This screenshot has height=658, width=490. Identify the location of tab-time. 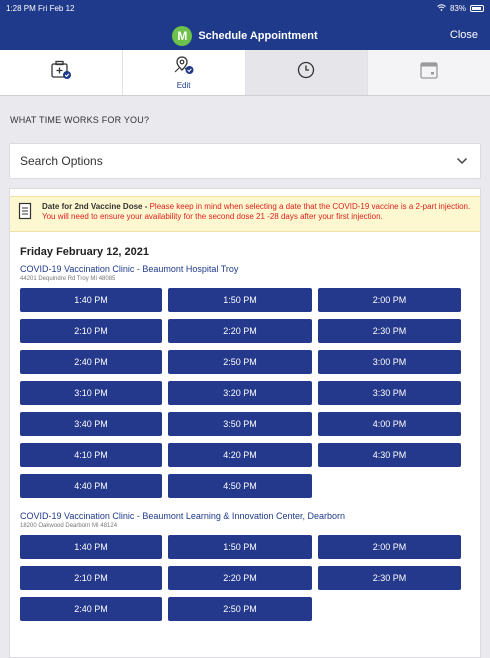
(307, 72).